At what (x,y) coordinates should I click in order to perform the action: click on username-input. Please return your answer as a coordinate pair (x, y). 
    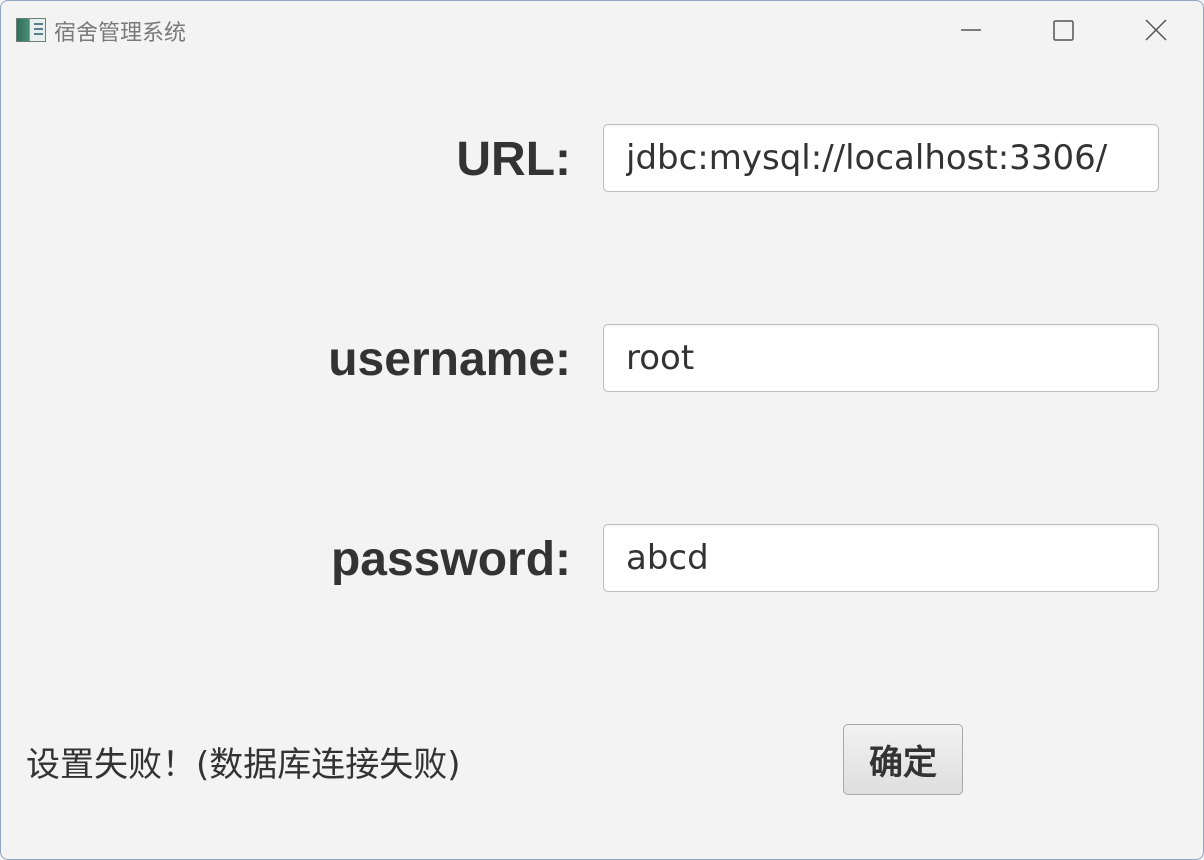
    Looking at the image, I should click on (881, 358).